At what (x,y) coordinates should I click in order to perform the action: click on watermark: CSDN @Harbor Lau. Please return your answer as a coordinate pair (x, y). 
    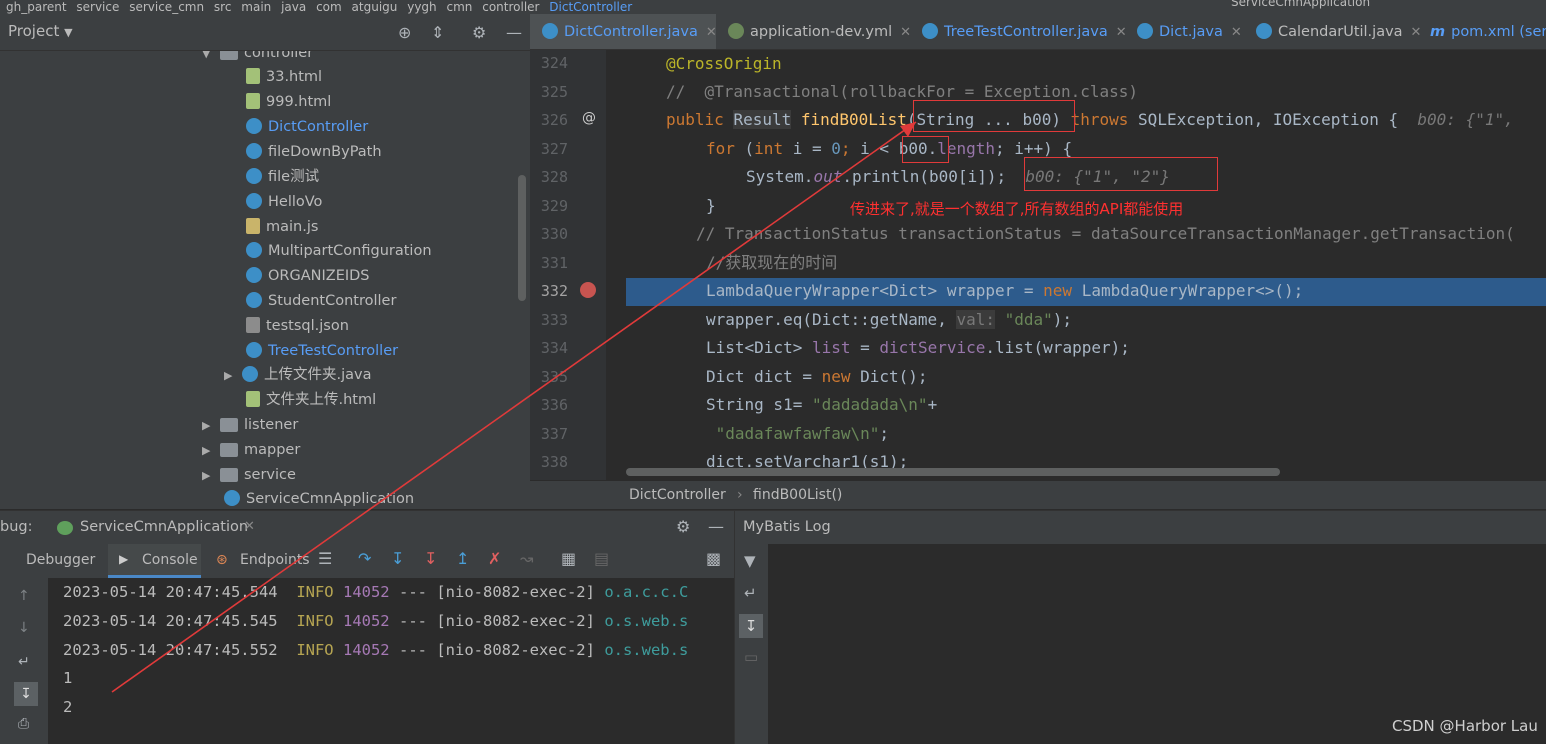
    Looking at the image, I should click on (1465, 726).